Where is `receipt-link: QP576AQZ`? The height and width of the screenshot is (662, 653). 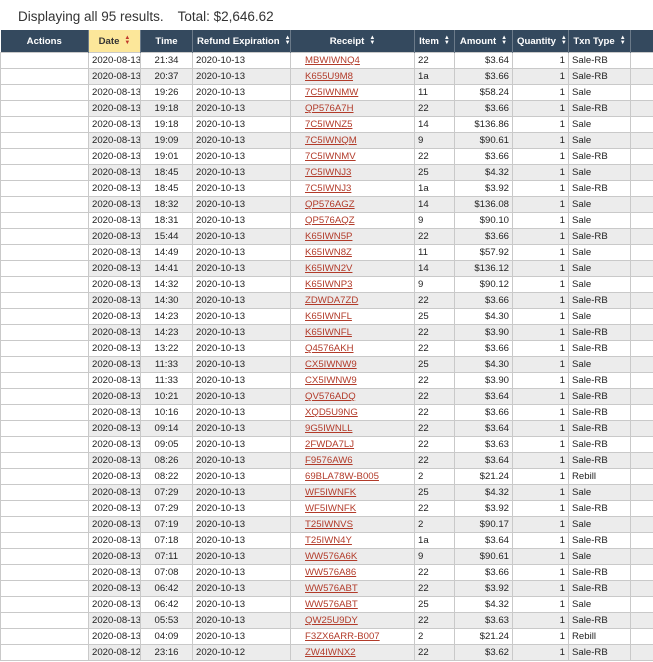
receipt-link: QP576AQZ is located at coordinates (330, 220).